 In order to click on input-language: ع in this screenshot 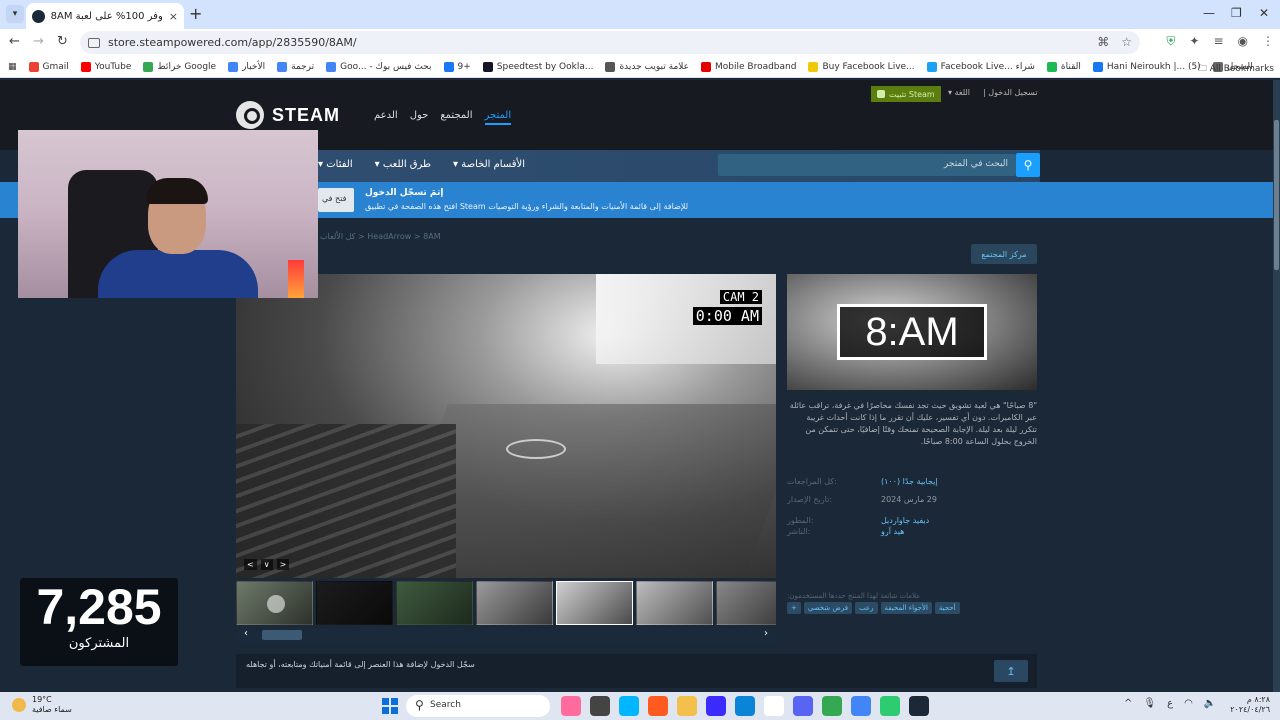, I will do `click(1170, 703)`.